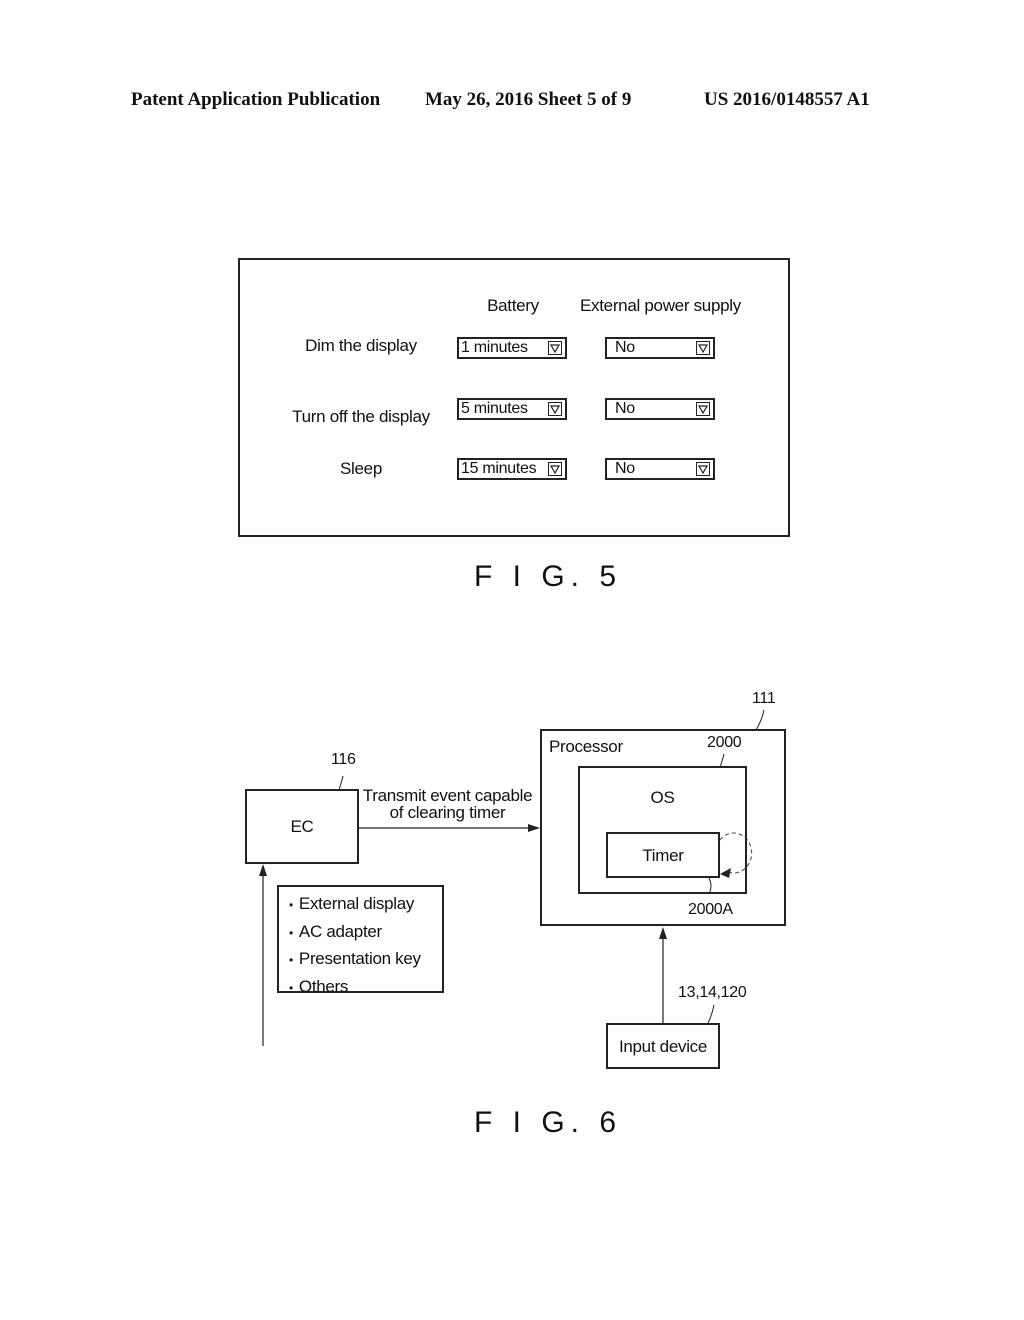 This screenshot has height=1320, width=1024. What do you see at coordinates (710, 909) in the screenshot?
I see `timer-ref-number: 2000A` at bounding box center [710, 909].